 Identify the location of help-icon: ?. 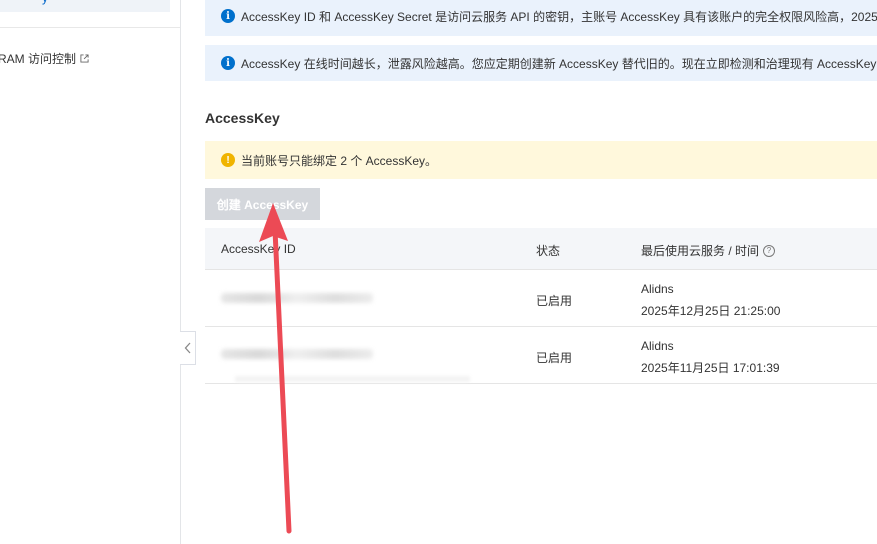
(769, 250).